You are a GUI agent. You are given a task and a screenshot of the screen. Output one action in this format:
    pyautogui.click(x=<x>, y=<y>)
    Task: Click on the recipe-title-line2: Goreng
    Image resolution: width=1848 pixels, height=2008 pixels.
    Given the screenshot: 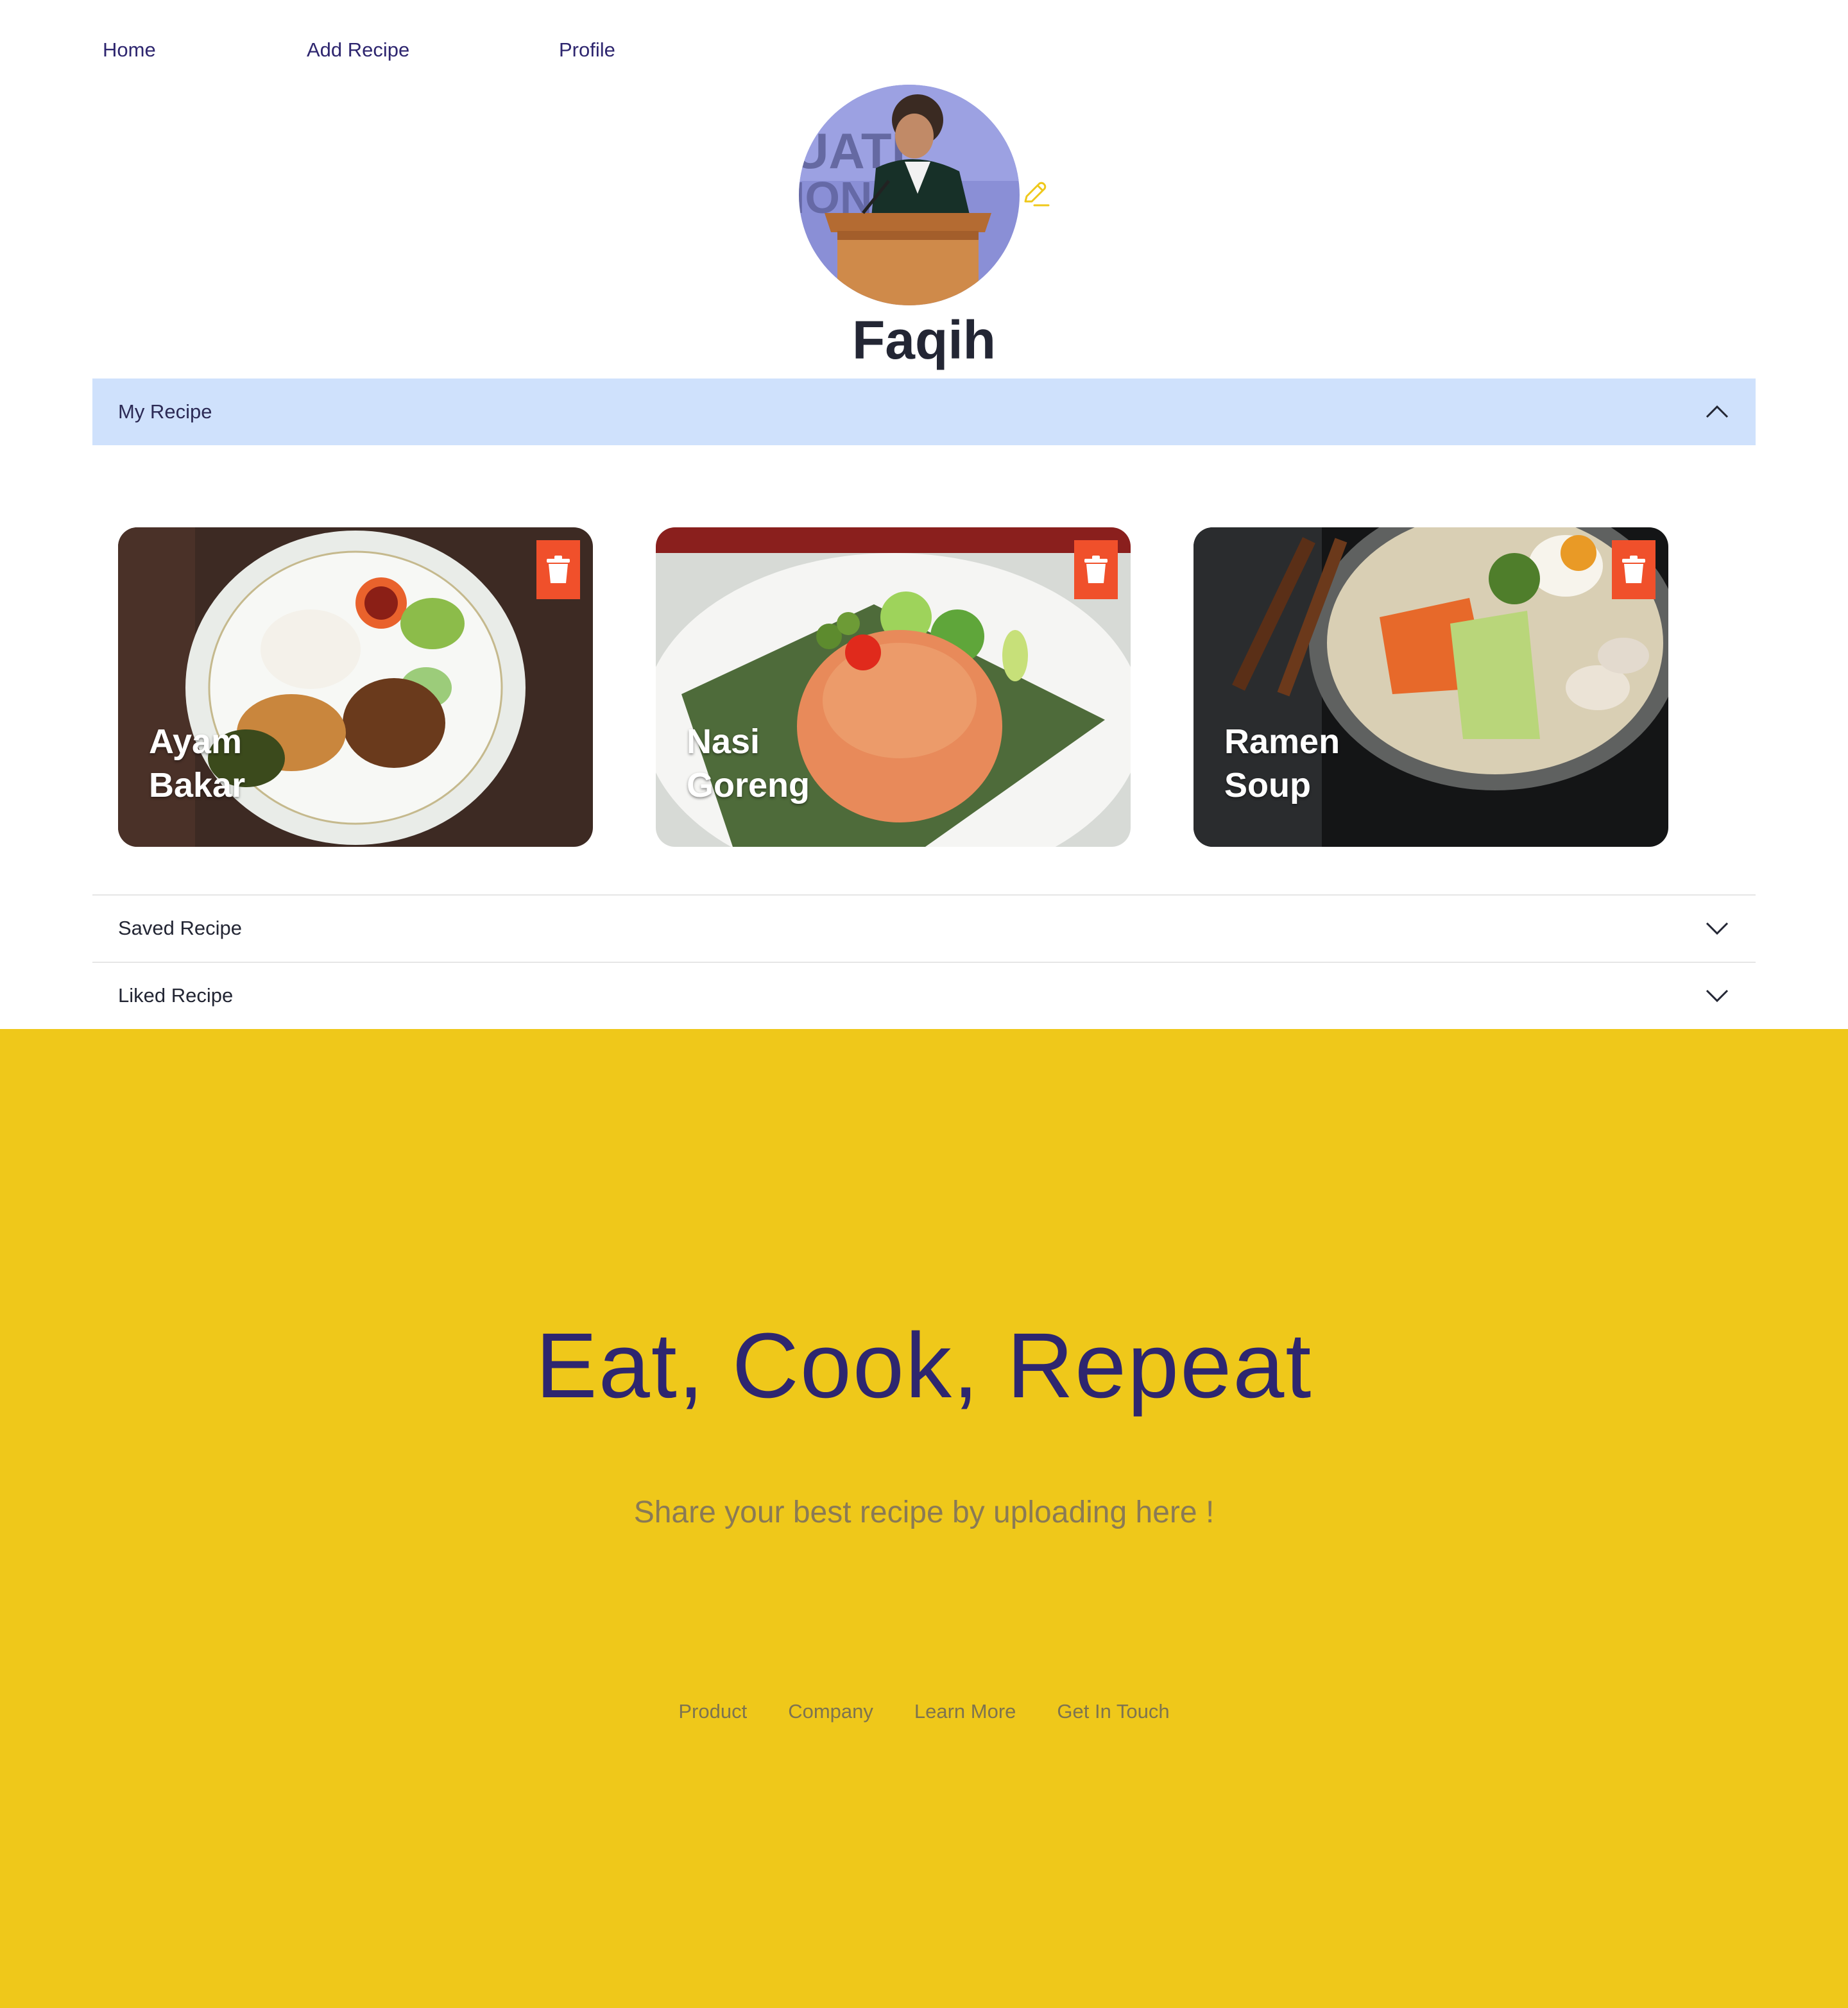 What is the action you would take?
    pyautogui.click(x=749, y=785)
    